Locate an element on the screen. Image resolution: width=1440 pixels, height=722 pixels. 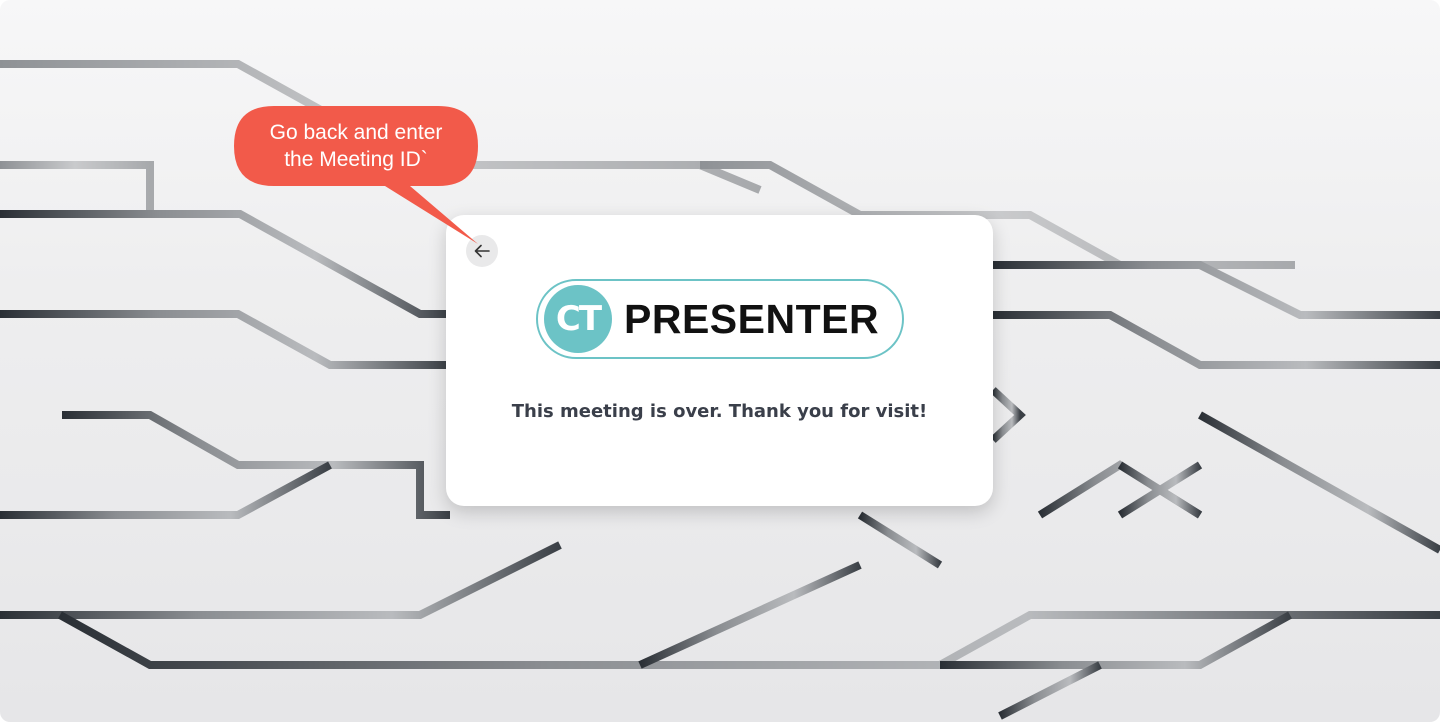
callout-line-2: the Meeting ID` is located at coordinates (356, 159).